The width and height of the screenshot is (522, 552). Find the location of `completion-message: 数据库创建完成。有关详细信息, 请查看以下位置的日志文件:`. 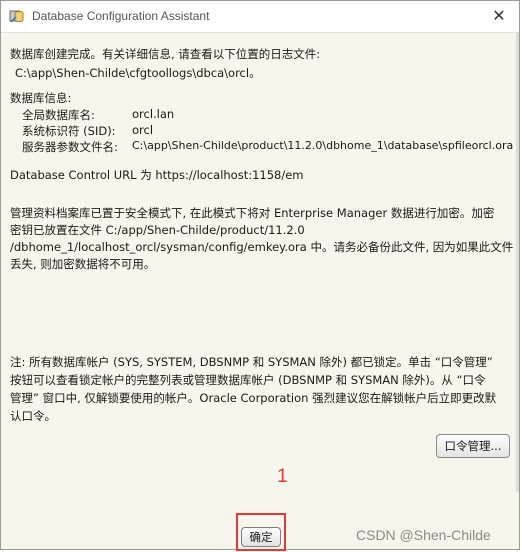

completion-message: 数据库创建完成。有关详细信息, 请查看以下位置的日志文件: is located at coordinates (165, 54).